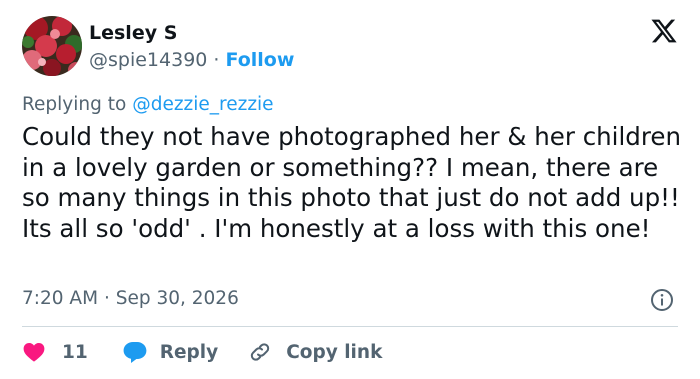 The height and width of the screenshot is (379, 700). I want to click on speech-bubble-icon, so click(135, 352).